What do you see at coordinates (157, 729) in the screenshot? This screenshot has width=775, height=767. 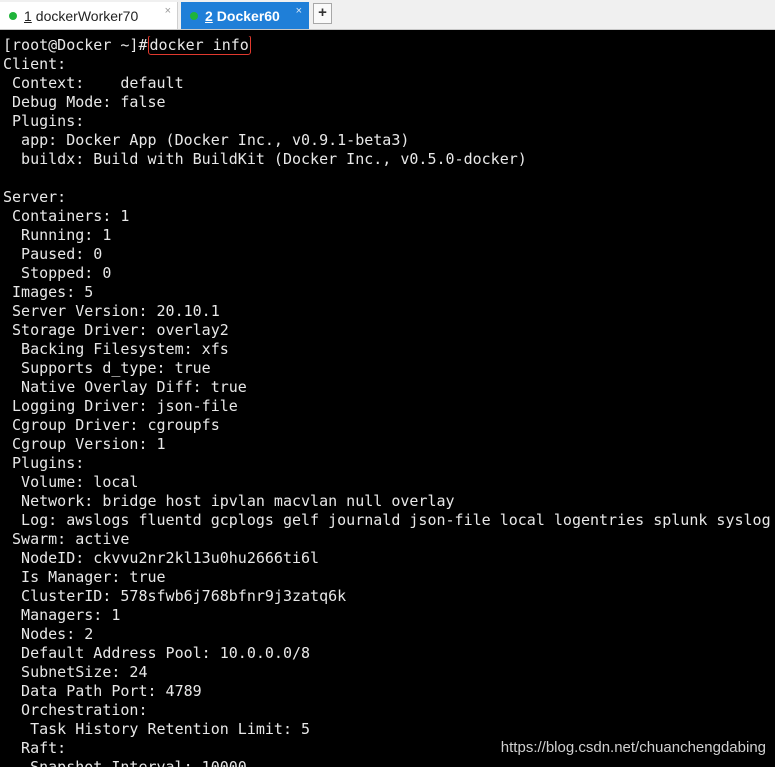 I see `terminal-line: Task History Retention Limit: 5` at bounding box center [157, 729].